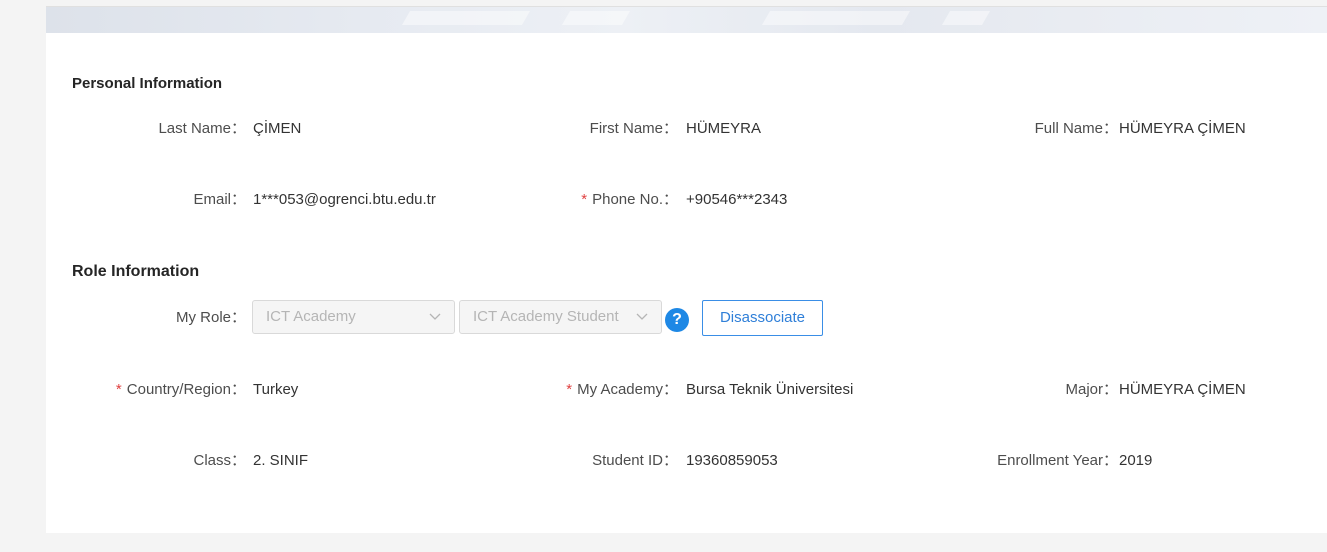  What do you see at coordinates (686, 461) in the screenshot?
I see `enrollment-year-row: Enrollment Year： 2019` at bounding box center [686, 461].